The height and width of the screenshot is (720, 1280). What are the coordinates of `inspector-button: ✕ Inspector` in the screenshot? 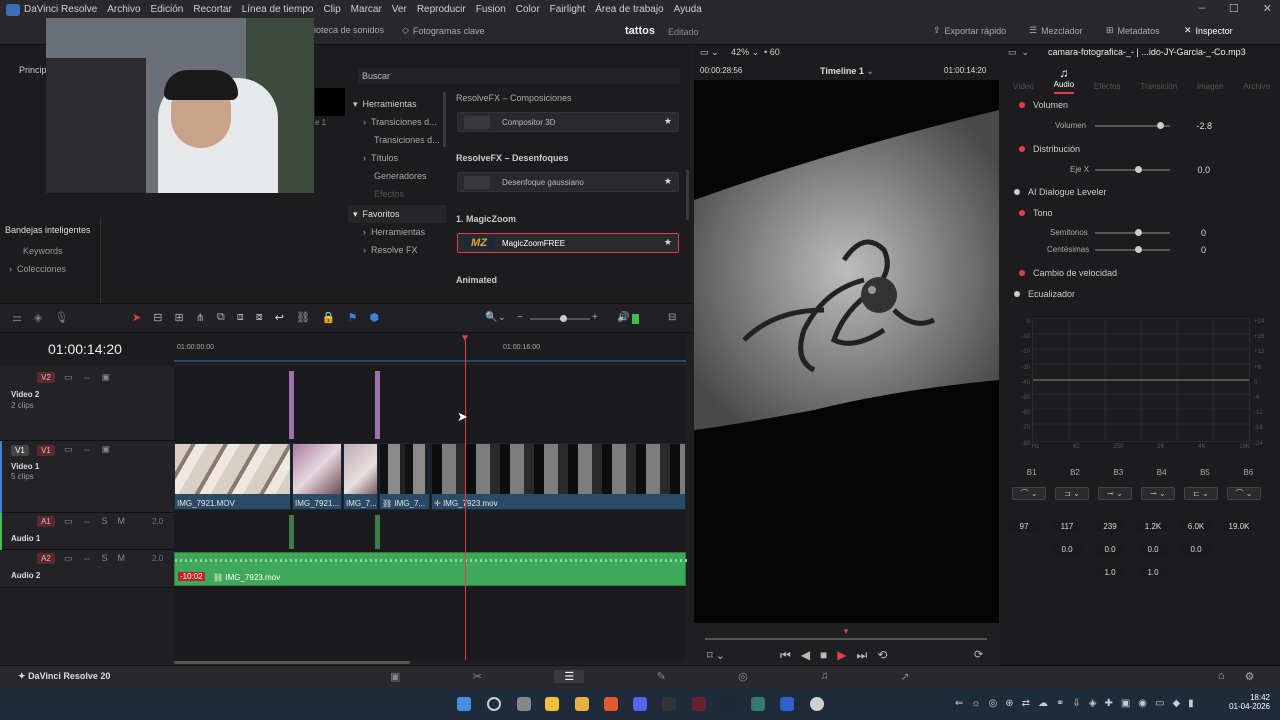 It's located at (1208, 30).